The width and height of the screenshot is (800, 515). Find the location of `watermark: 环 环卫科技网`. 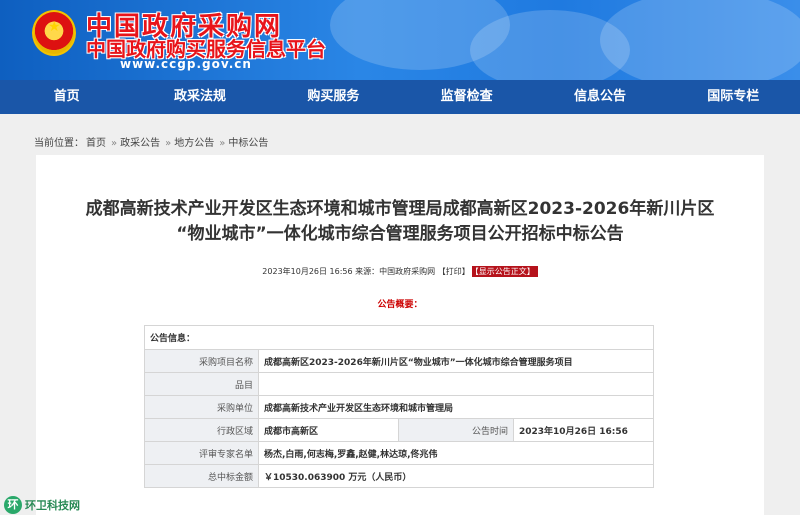

watermark: 环 环卫科技网 is located at coordinates (42, 505).